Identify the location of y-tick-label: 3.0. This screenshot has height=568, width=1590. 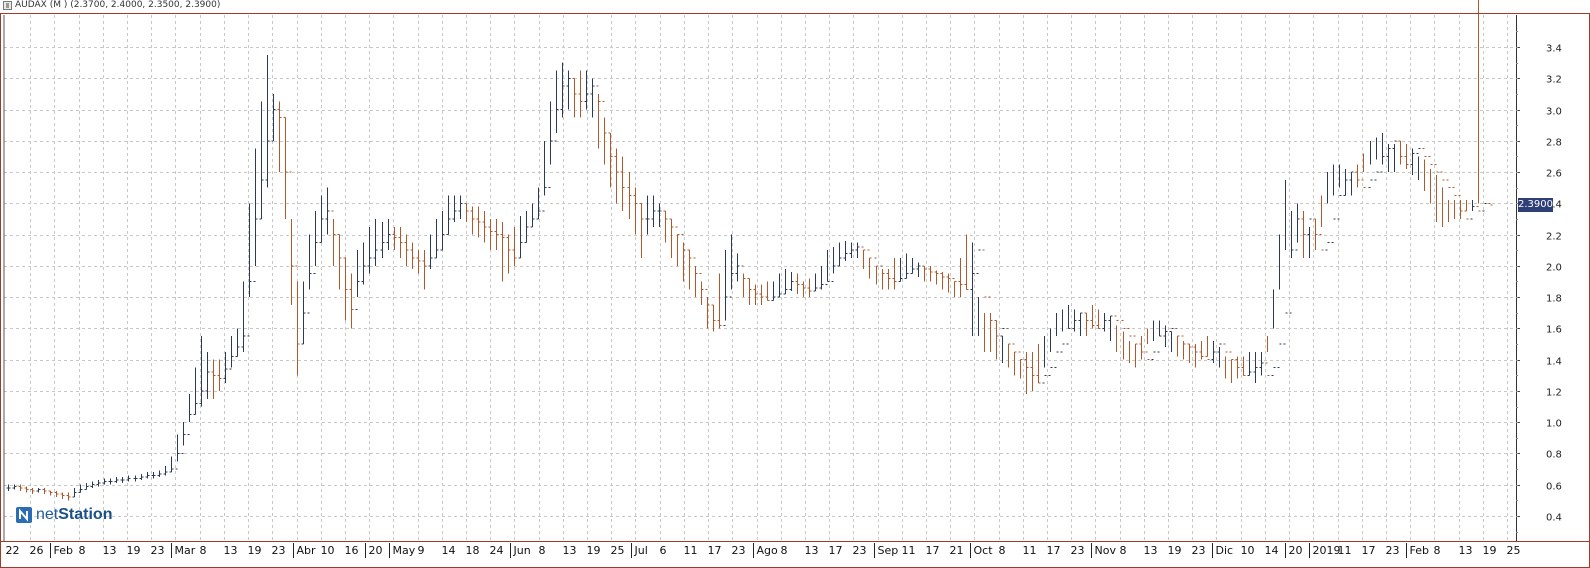
(1554, 112).